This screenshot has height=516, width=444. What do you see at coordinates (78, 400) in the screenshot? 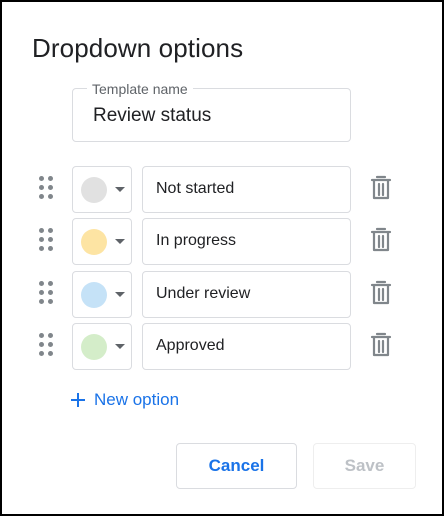
I see `plus-icon` at bounding box center [78, 400].